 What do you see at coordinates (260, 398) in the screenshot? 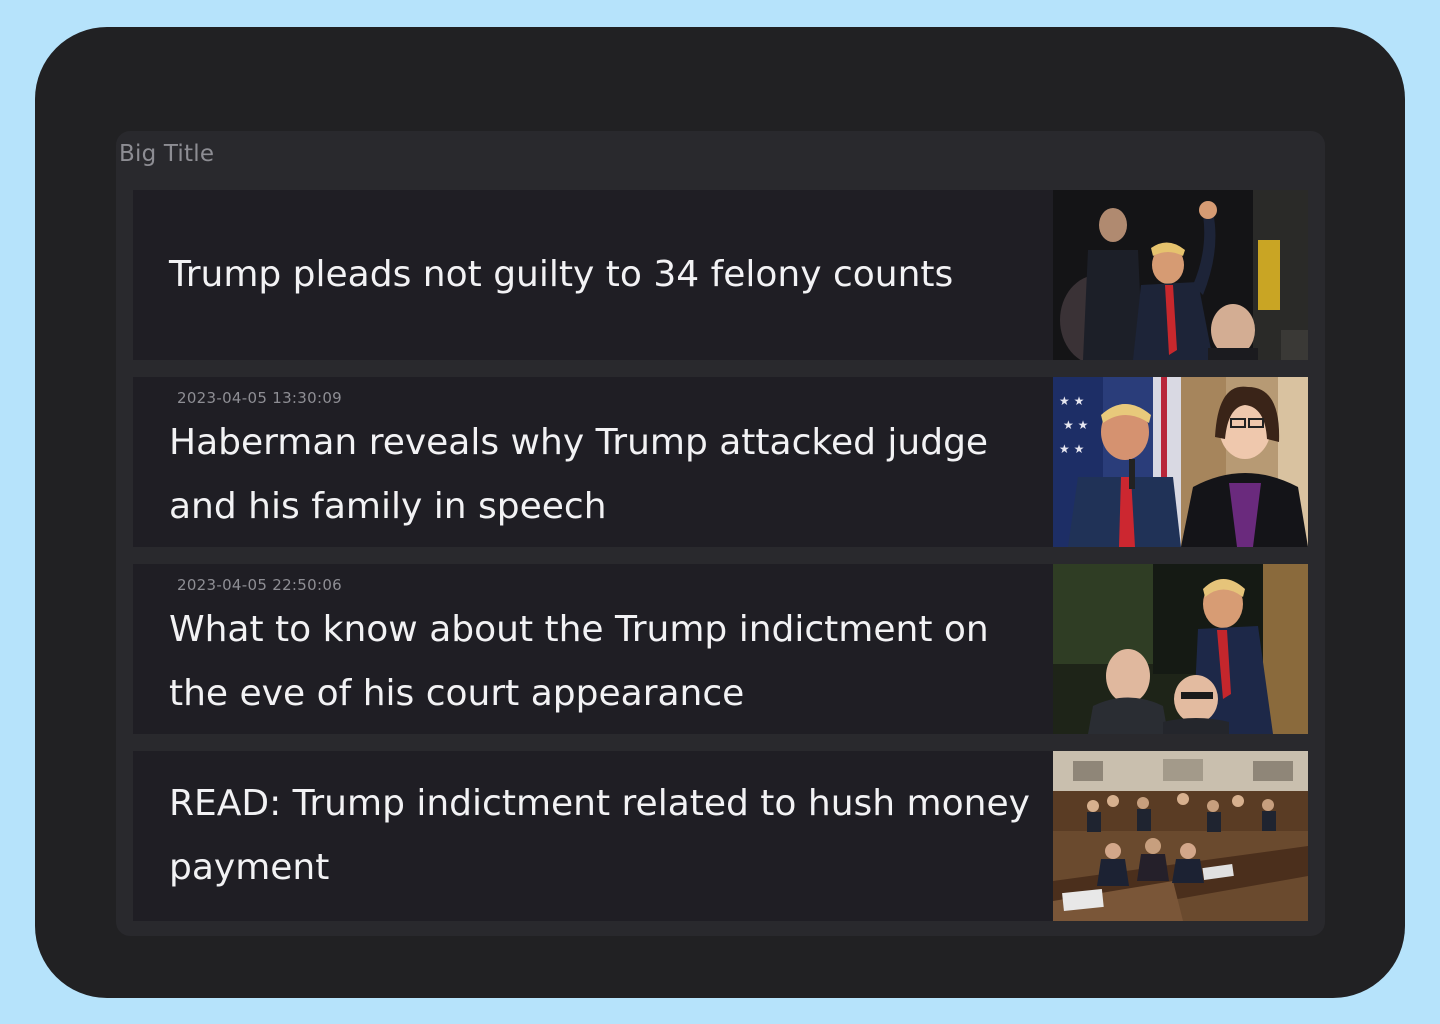
I see `news-timestamp: 2023-04-05 13:30:09` at bounding box center [260, 398].